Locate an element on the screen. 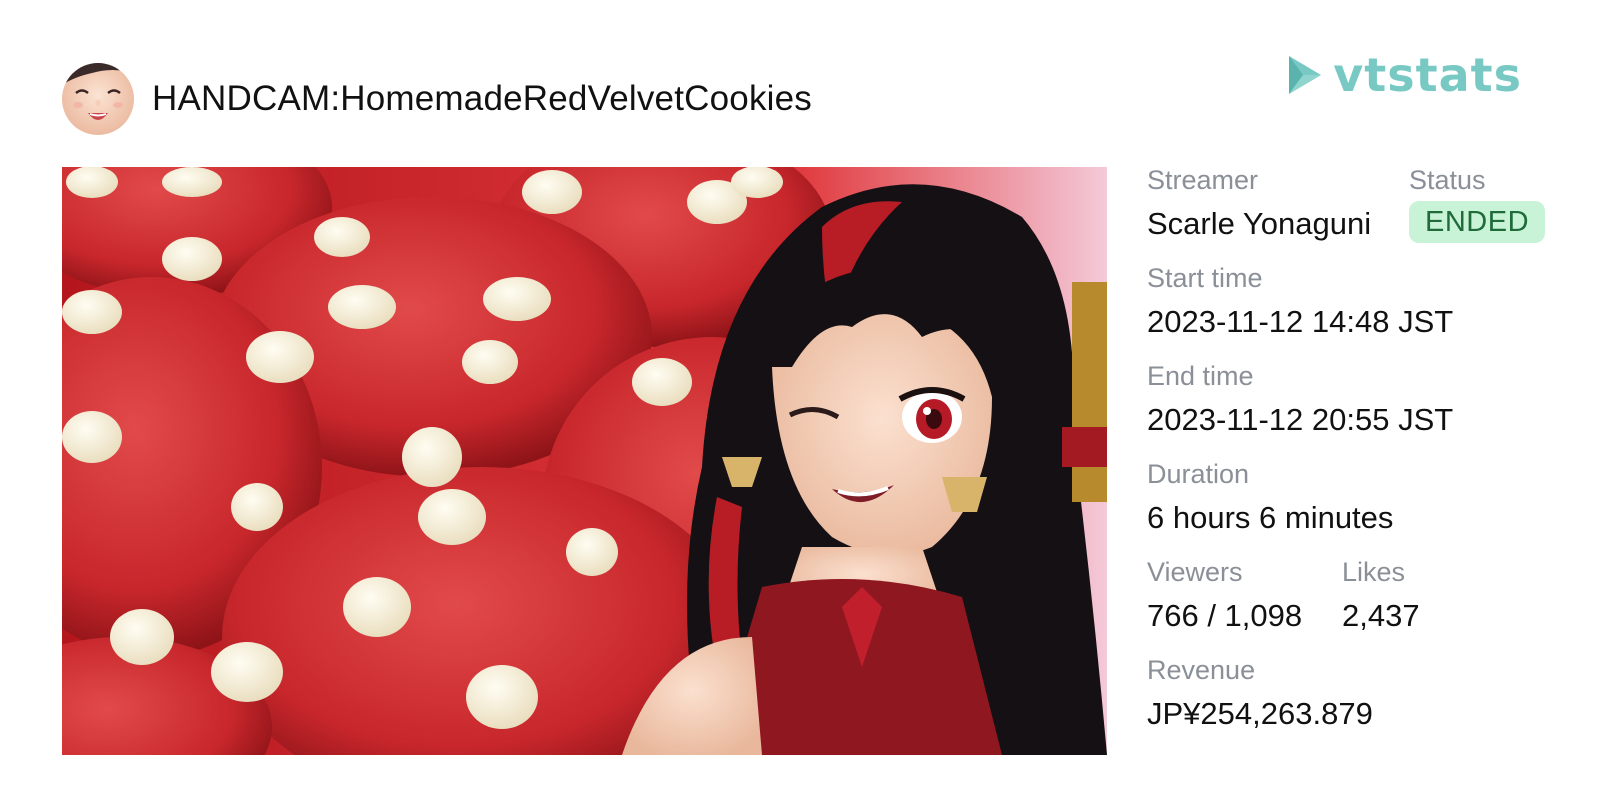 This screenshot has width=1600, height=800. end-time-label: End time is located at coordinates (1200, 376).